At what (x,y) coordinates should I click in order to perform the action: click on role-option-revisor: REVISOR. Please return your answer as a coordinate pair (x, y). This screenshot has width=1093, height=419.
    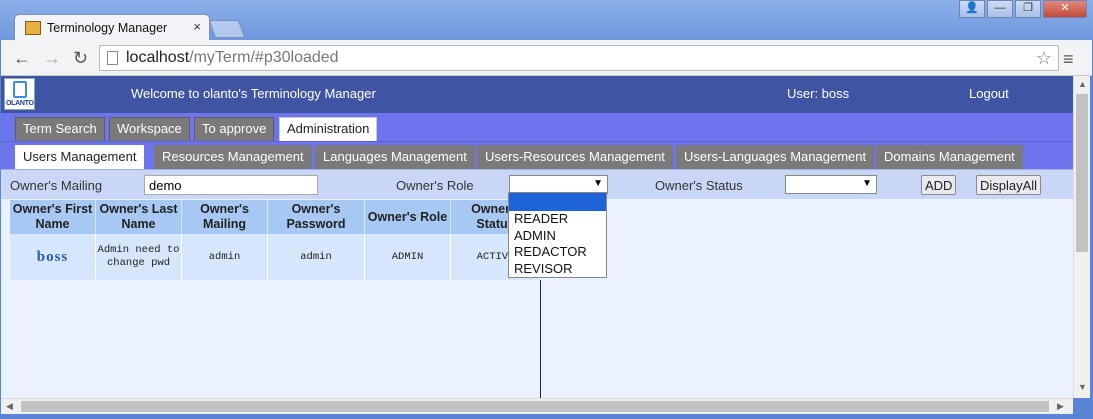
    Looking at the image, I should click on (557, 269).